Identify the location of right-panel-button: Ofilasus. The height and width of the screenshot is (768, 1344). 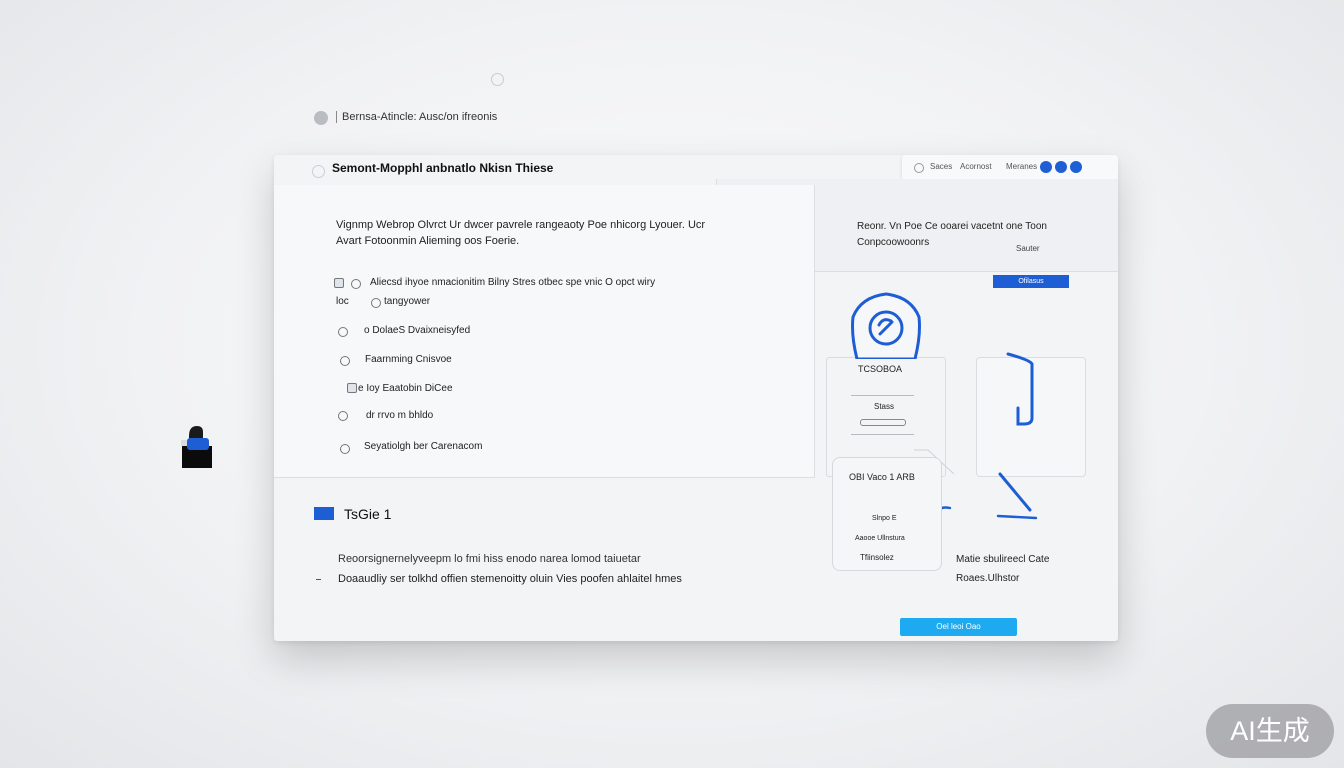
(1031, 281).